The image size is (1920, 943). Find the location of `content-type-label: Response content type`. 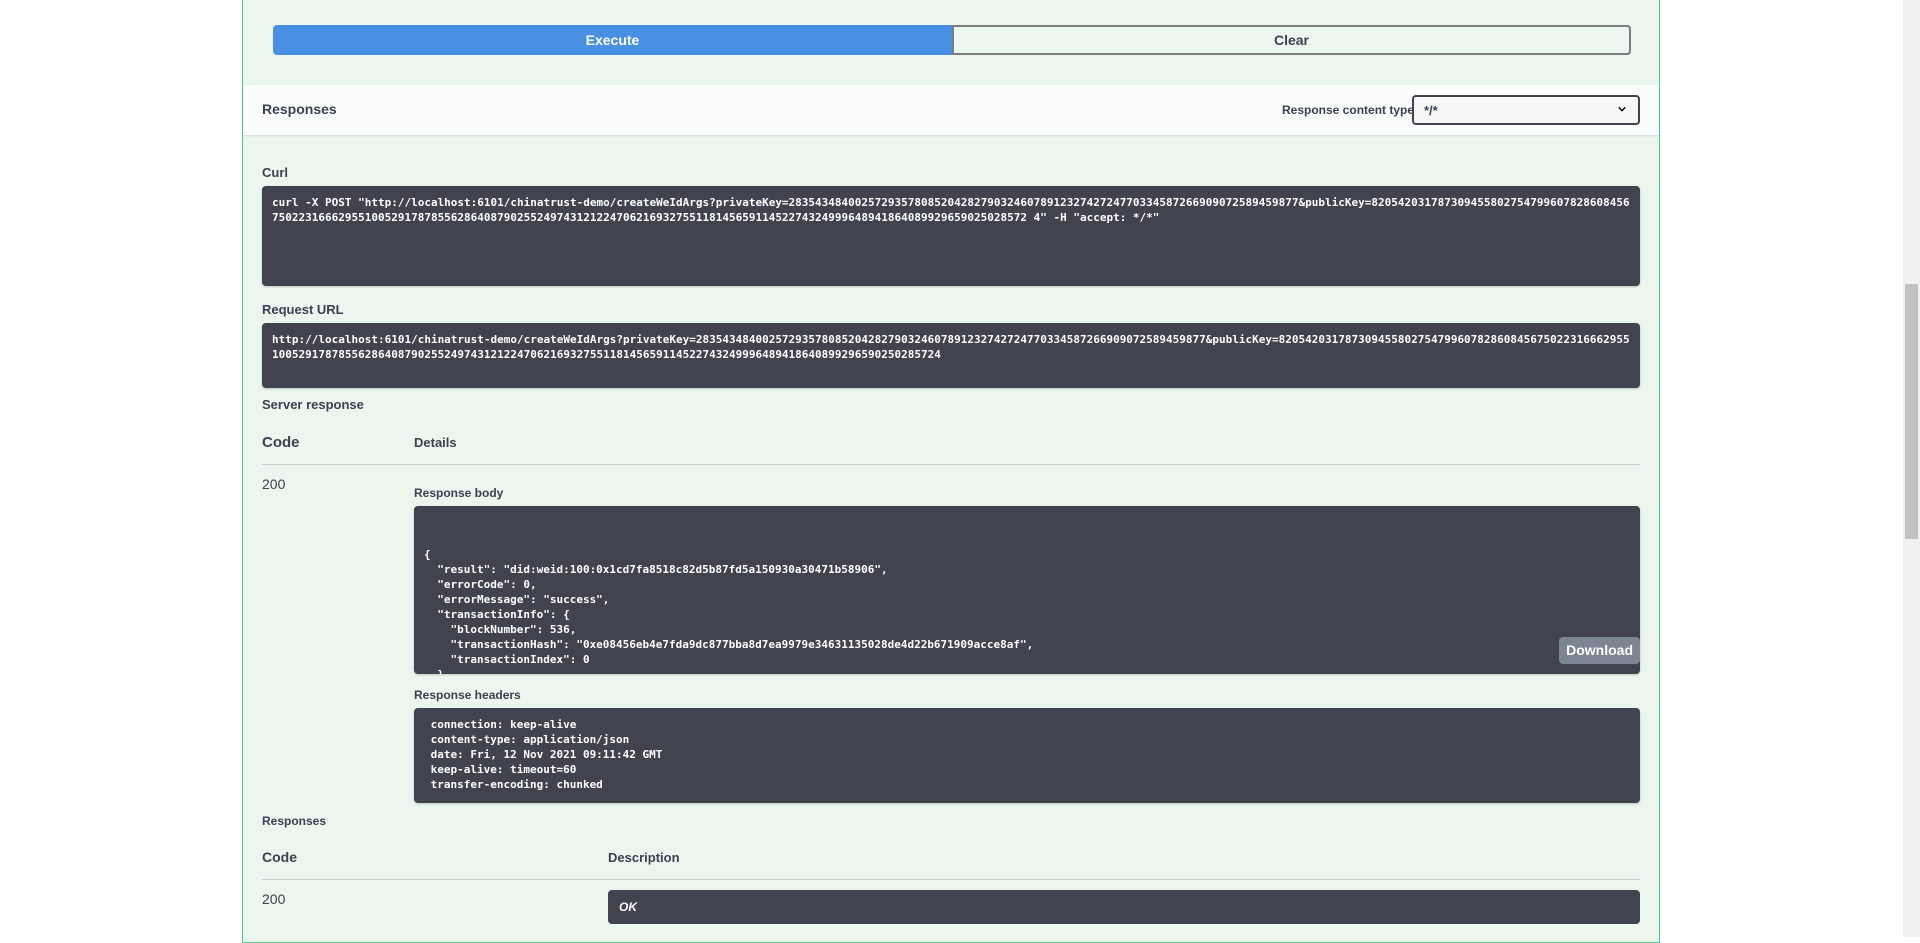

content-type-label: Response content type is located at coordinates (1348, 110).